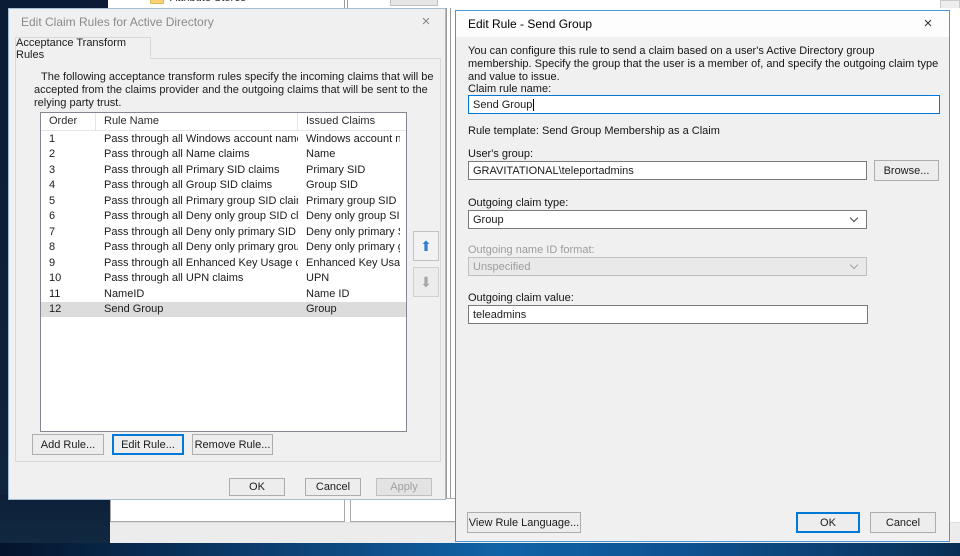  I want to click on dialog-title: Edit Claim Rules for Active Directory, so click(117, 22).